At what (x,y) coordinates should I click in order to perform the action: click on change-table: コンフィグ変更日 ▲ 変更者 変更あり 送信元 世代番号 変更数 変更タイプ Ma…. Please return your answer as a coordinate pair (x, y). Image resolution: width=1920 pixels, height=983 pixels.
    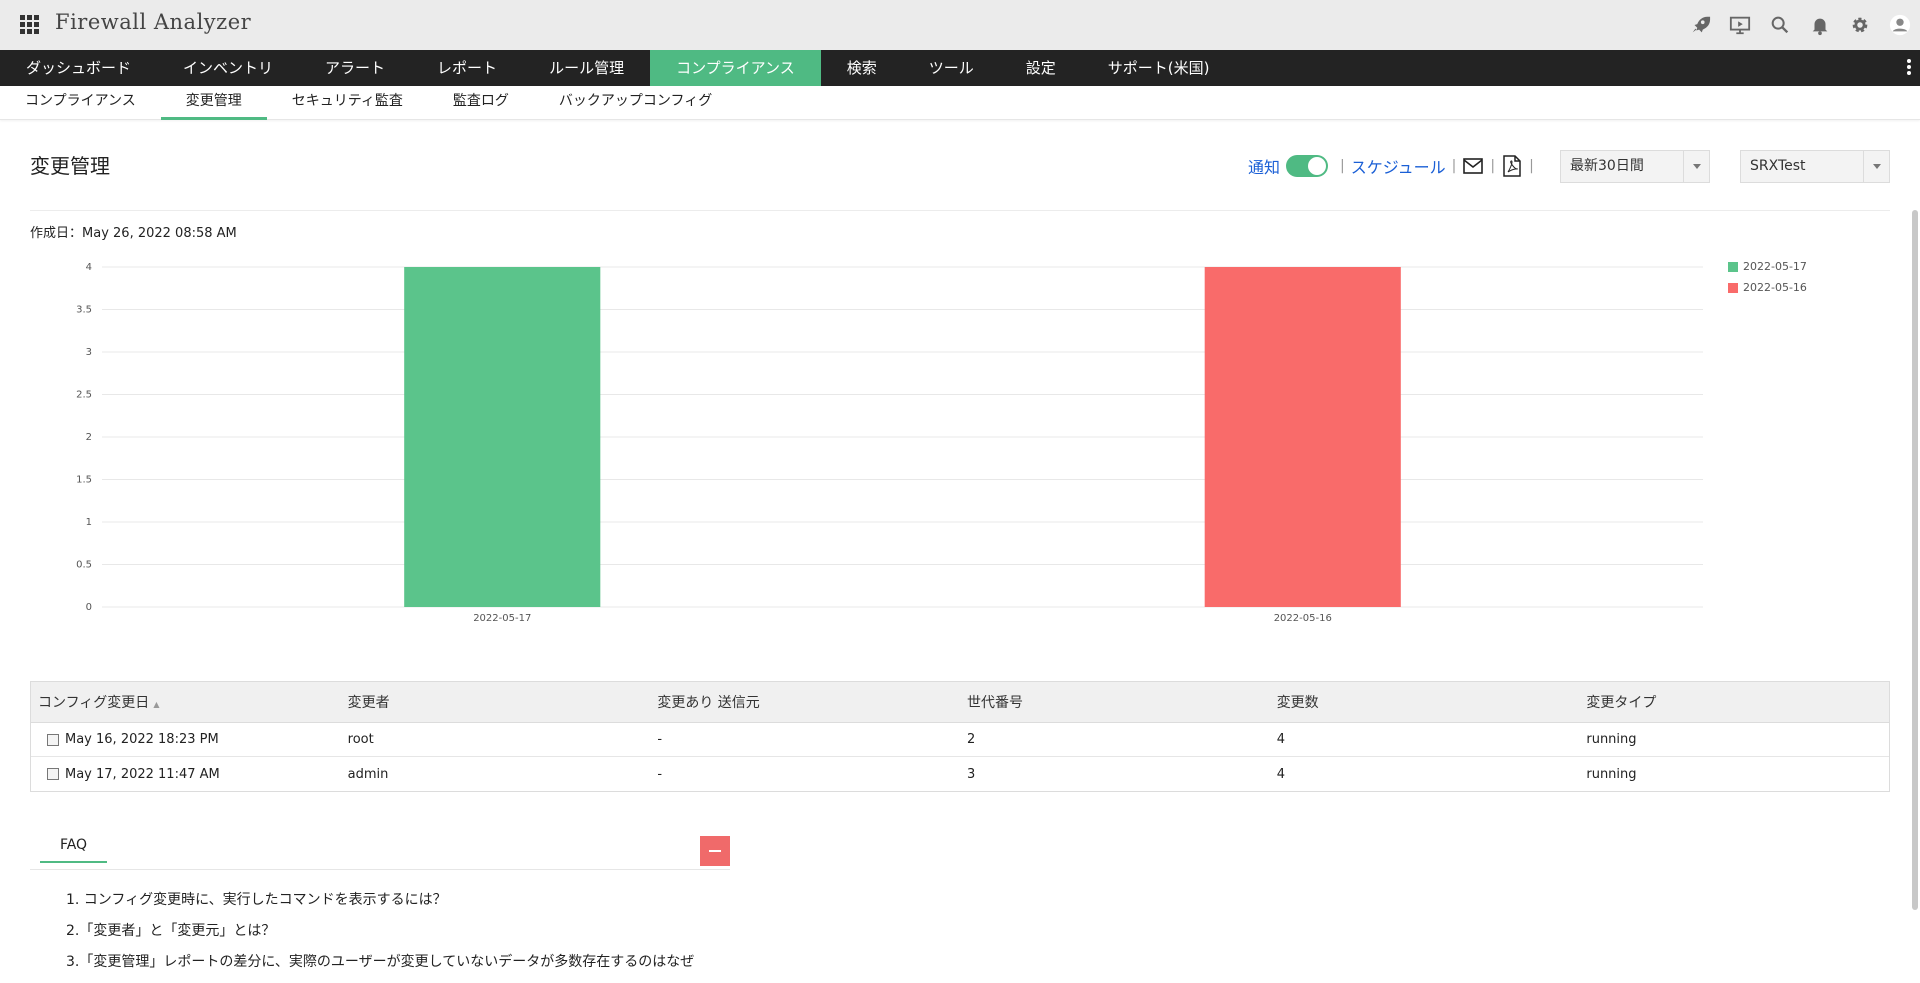
    Looking at the image, I should click on (960, 736).